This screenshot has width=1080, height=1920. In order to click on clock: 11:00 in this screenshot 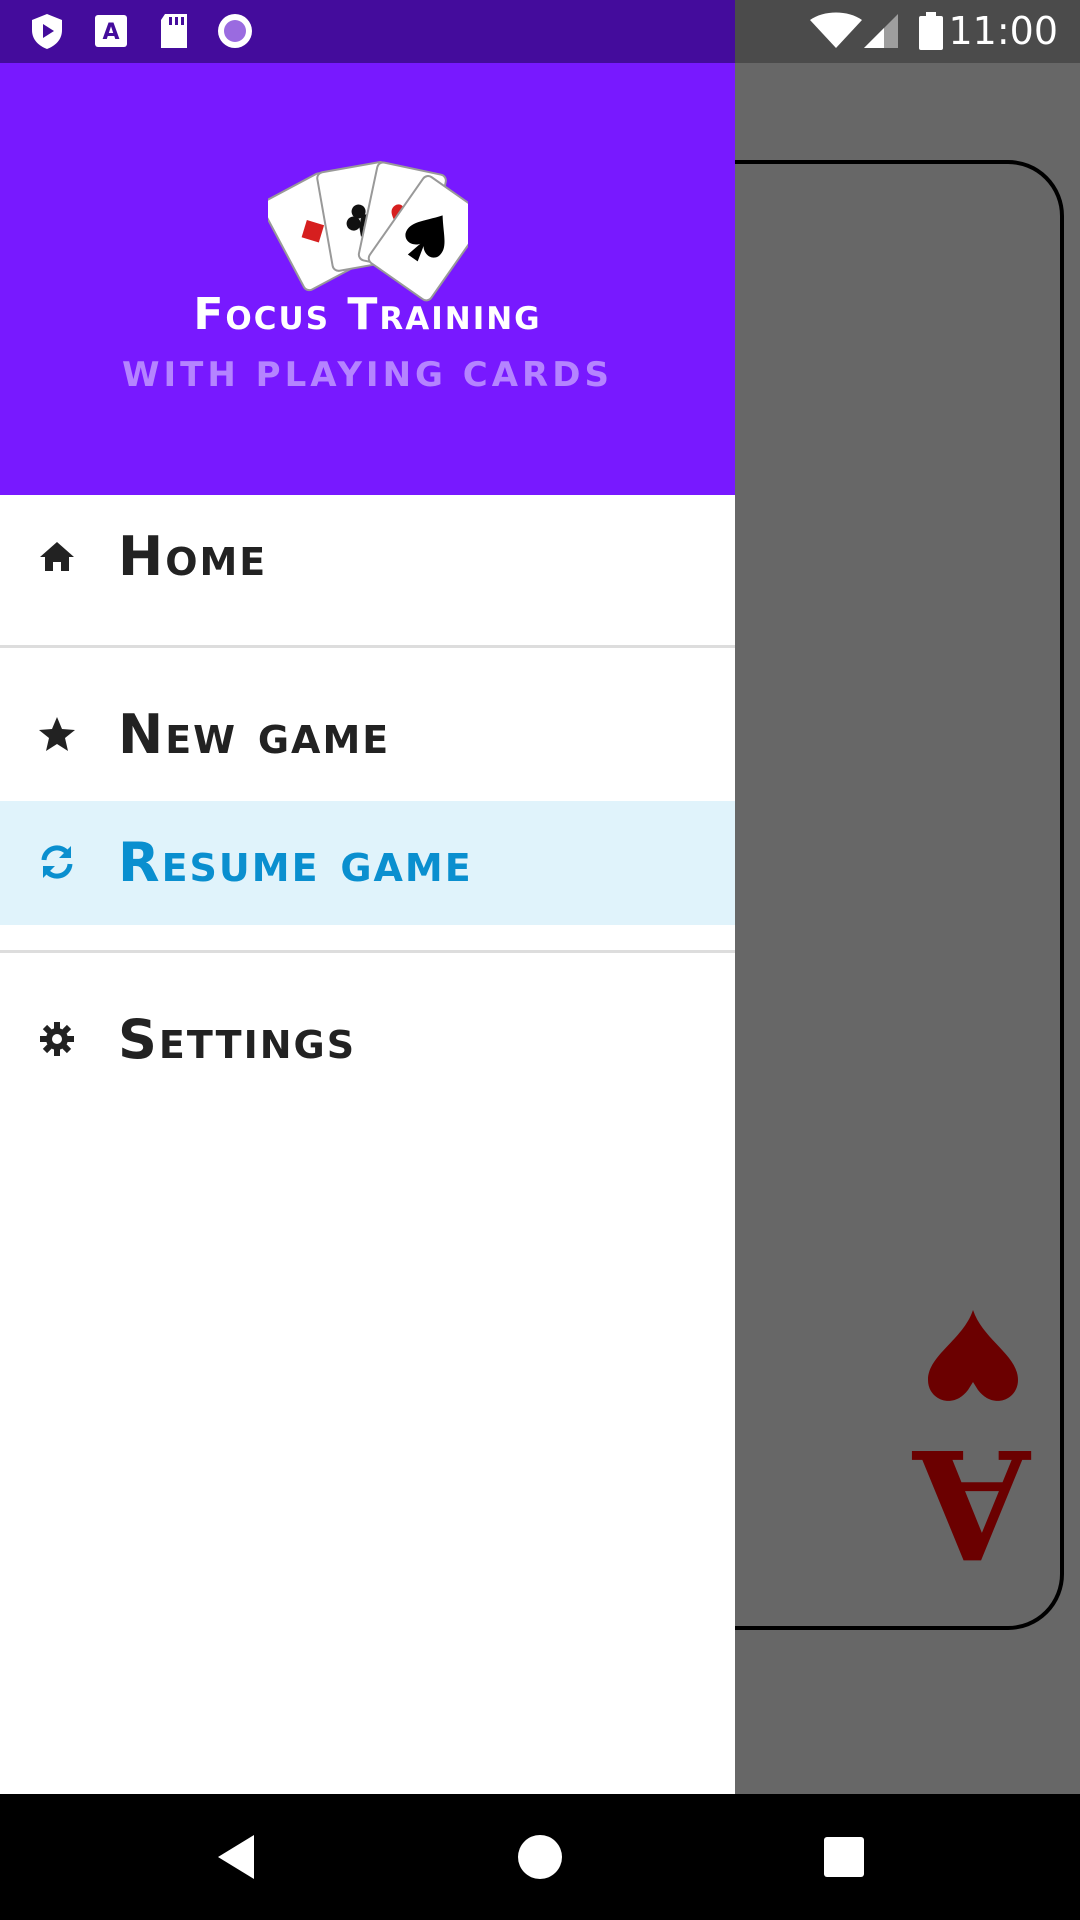, I will do `click(1003, 31)`.